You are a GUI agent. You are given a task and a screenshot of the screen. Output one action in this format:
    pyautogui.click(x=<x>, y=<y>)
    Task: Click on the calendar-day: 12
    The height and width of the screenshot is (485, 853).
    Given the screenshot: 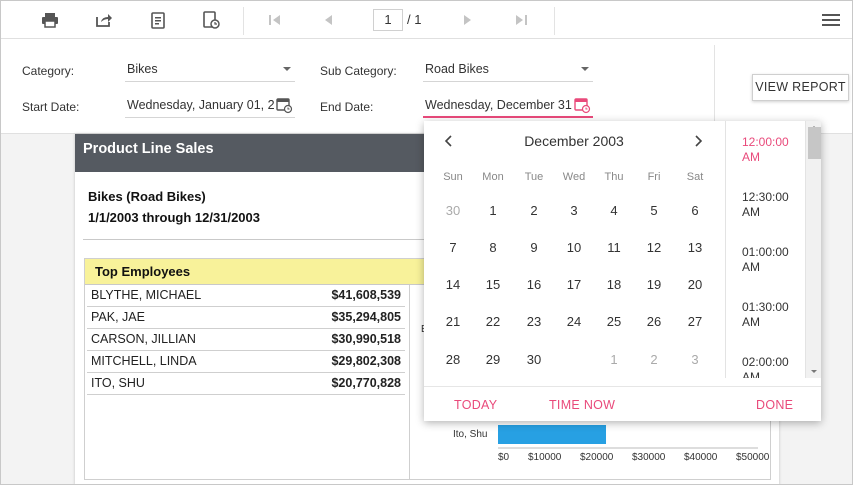 What is the action you would take?
    pyautogui.click(x=654, y=248)
    